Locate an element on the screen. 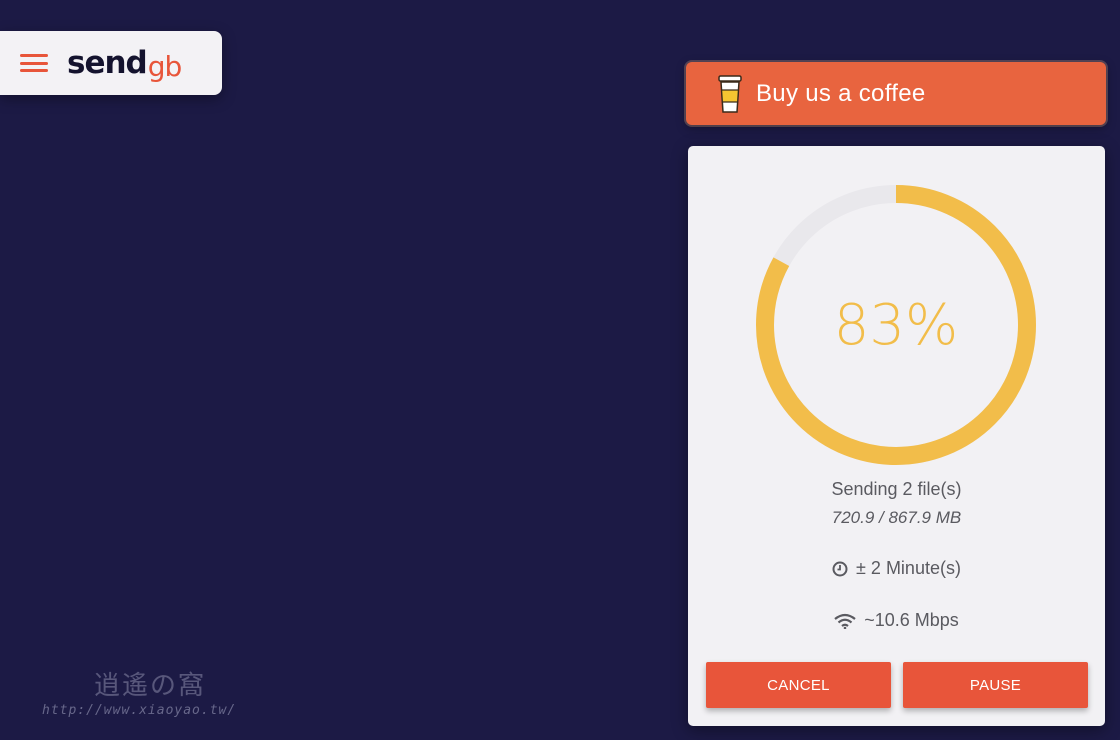 This screenshot has height=740, width=1120. watermark: 逍遙の窩 http://www.xiaoyao.tw/ is located at coordinates (147, 695).